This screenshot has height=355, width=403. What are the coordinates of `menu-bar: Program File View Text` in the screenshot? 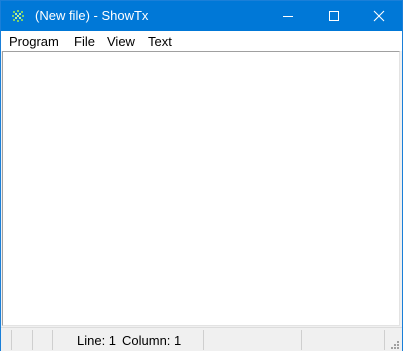 It's located at (201, 41).